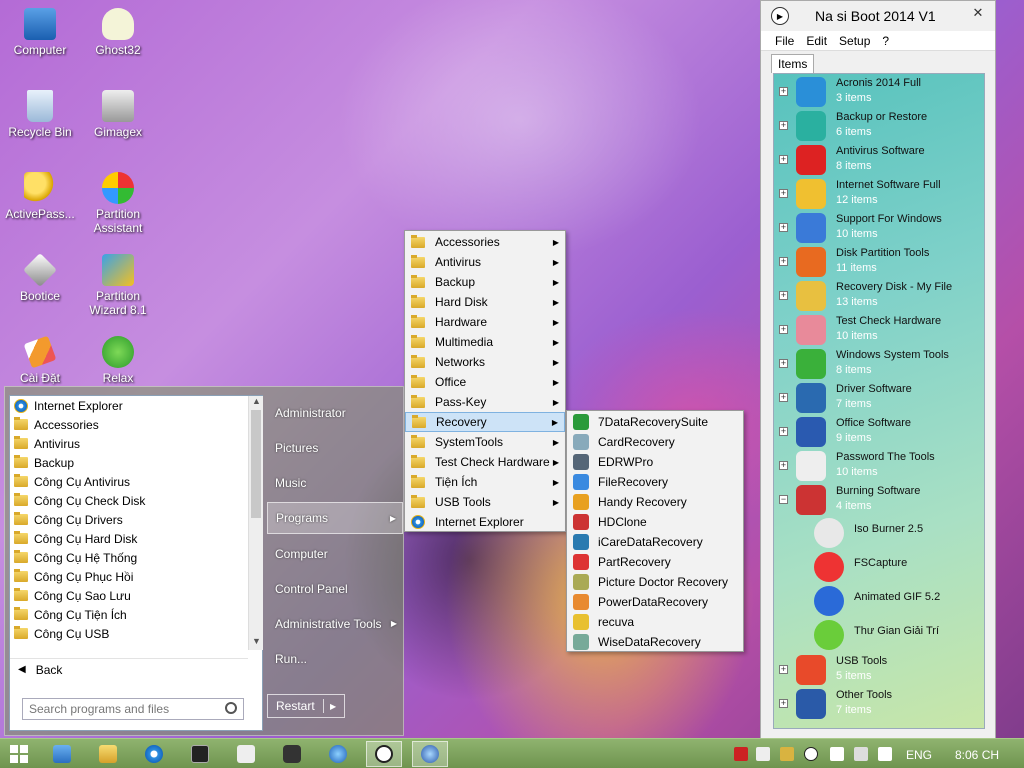 Image resolution: width=1024 pixels, height=768 pixels. I want to click on recovery-menu-item: EDRWPro, so click(655, 462).